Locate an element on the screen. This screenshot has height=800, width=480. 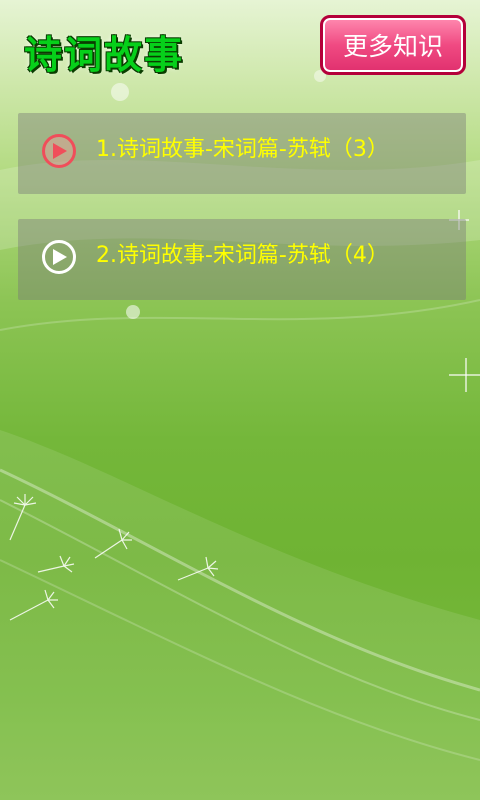
list-item-label: 2.诗词故事-宋词篇-苏轼（4） is located at coordinates (242, 255).